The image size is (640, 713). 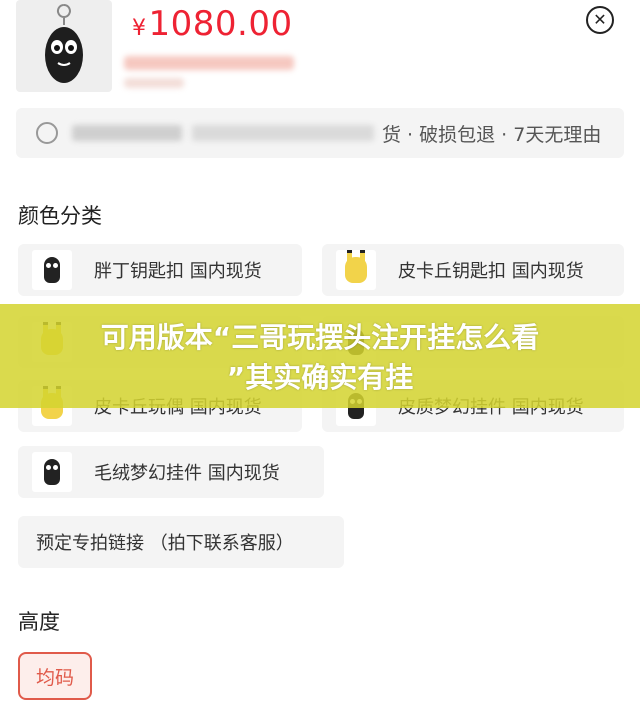 What do you see at coordinates (187, 473) in the screenshot?
I see `option-label: 毛绒梦幻挂件 国内现货` at bounding box center [187, 473].